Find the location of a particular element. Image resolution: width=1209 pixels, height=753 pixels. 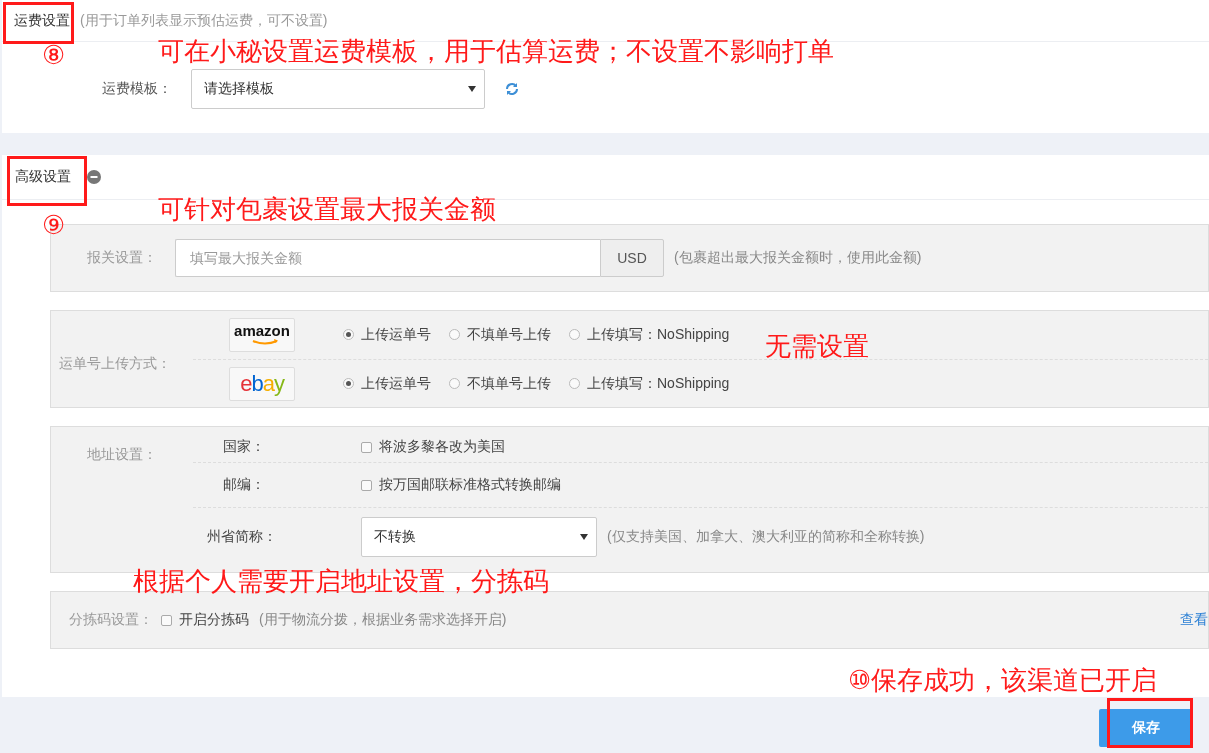

field-label: 运单号上传方式： is located at coordinates (115, 364).